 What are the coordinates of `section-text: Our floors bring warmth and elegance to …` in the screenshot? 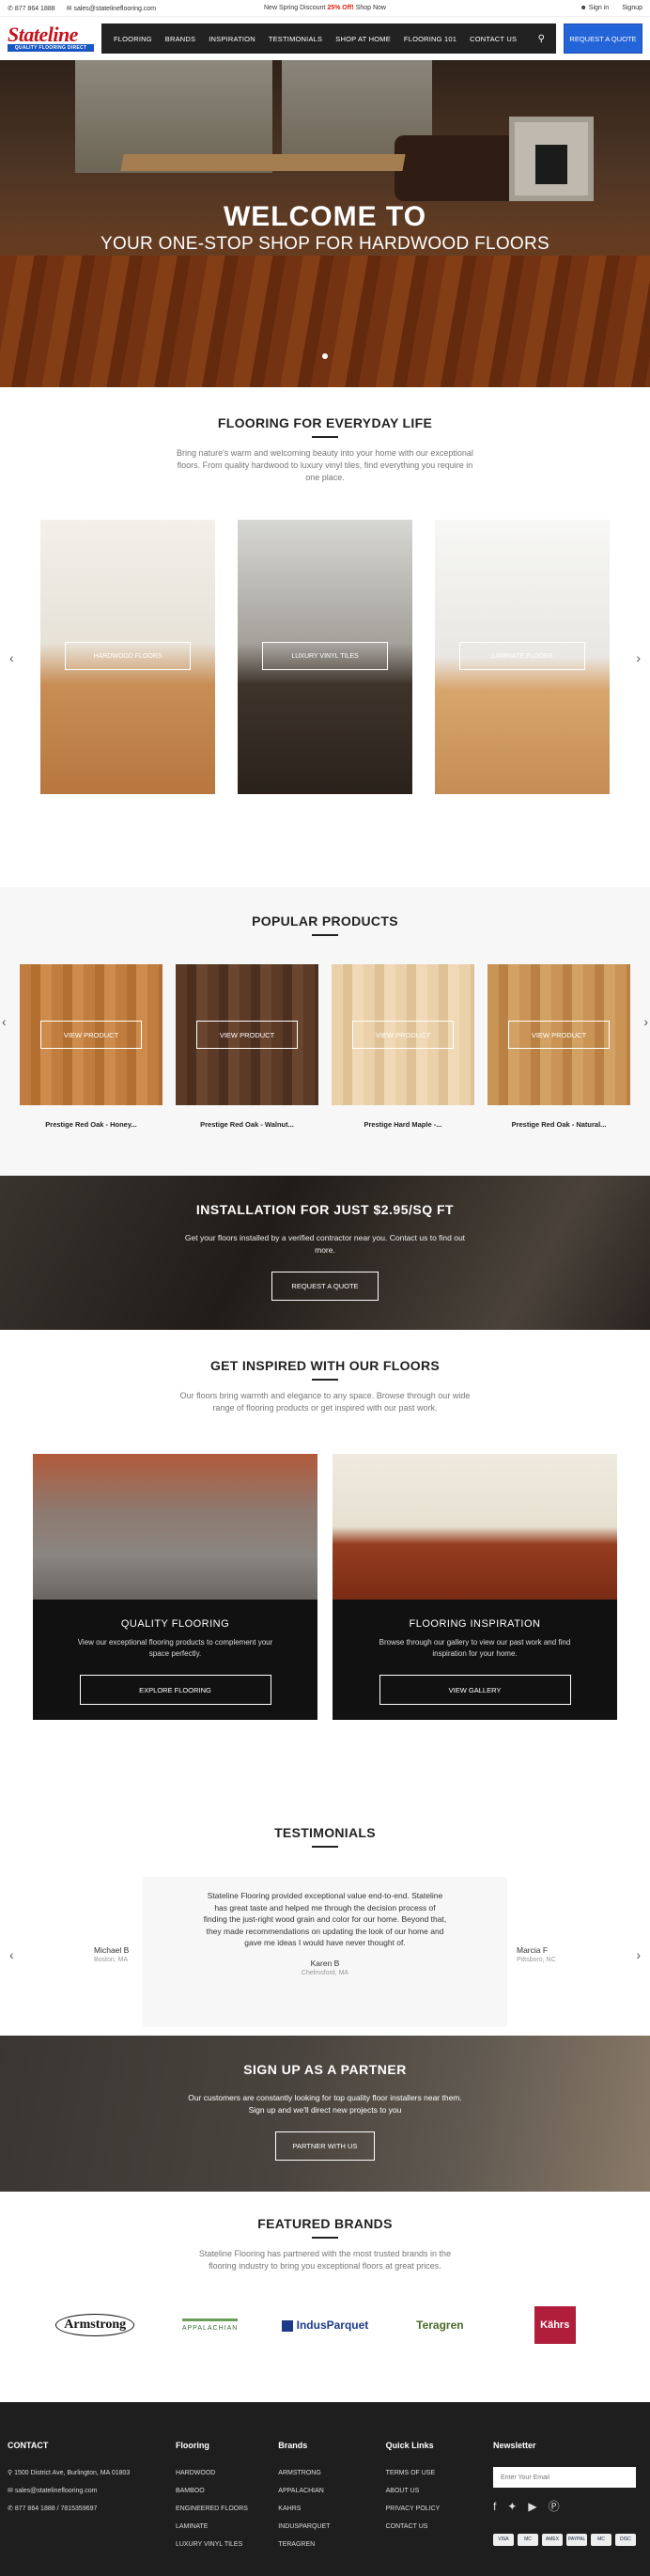 It's located at (325, 1402).